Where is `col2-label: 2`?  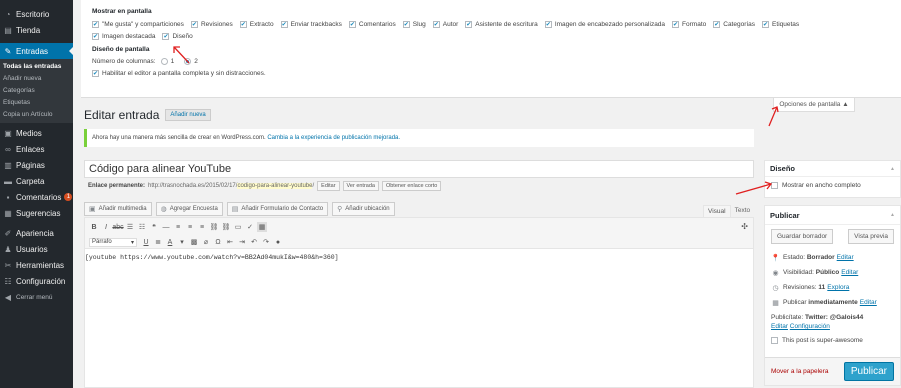
col2-label: 2 is located at coordinates (196, 61).